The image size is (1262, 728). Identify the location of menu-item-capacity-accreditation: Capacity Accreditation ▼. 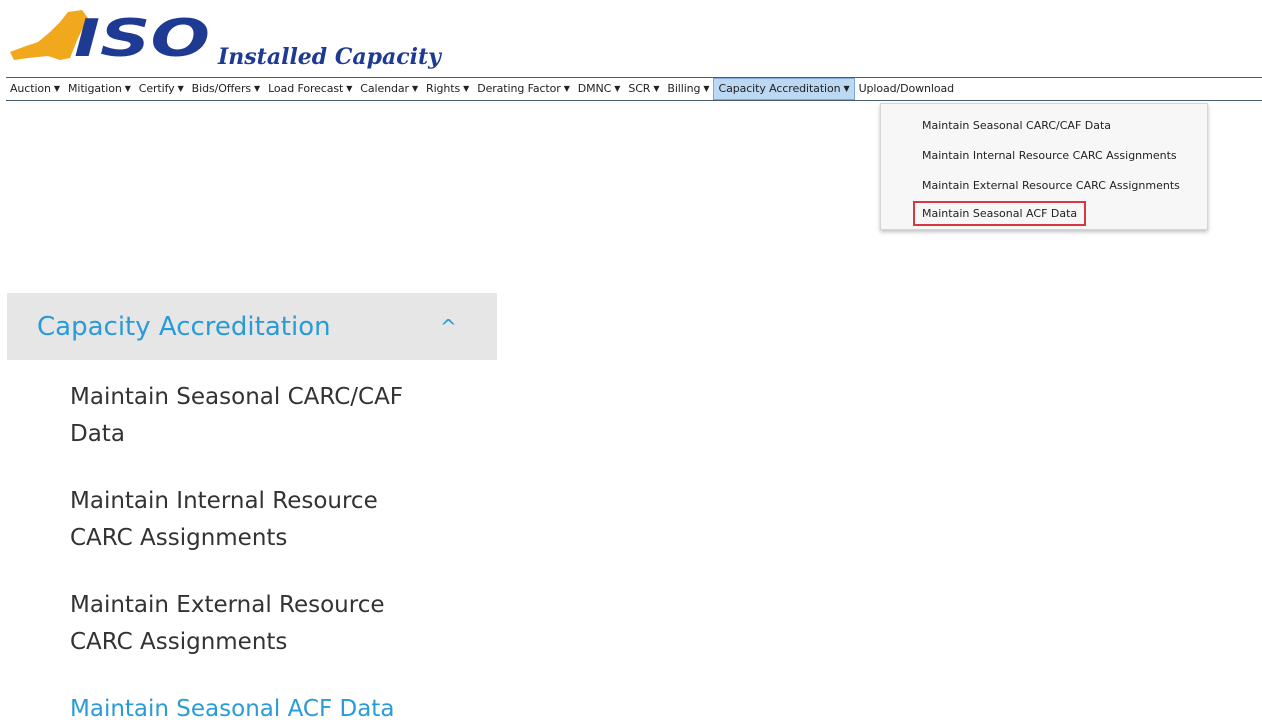
(784, 89).